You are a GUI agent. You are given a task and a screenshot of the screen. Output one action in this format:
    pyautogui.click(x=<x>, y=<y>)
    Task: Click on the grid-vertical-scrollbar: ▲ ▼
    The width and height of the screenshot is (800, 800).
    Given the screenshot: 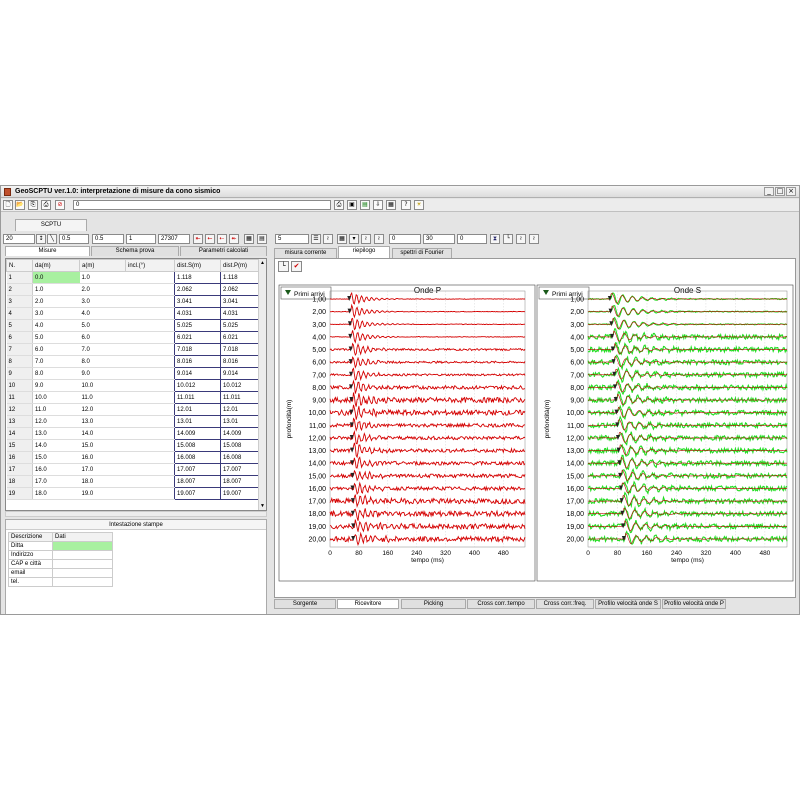 What is the action you would take?
    pyautogui.click(x=262, y=384)
    